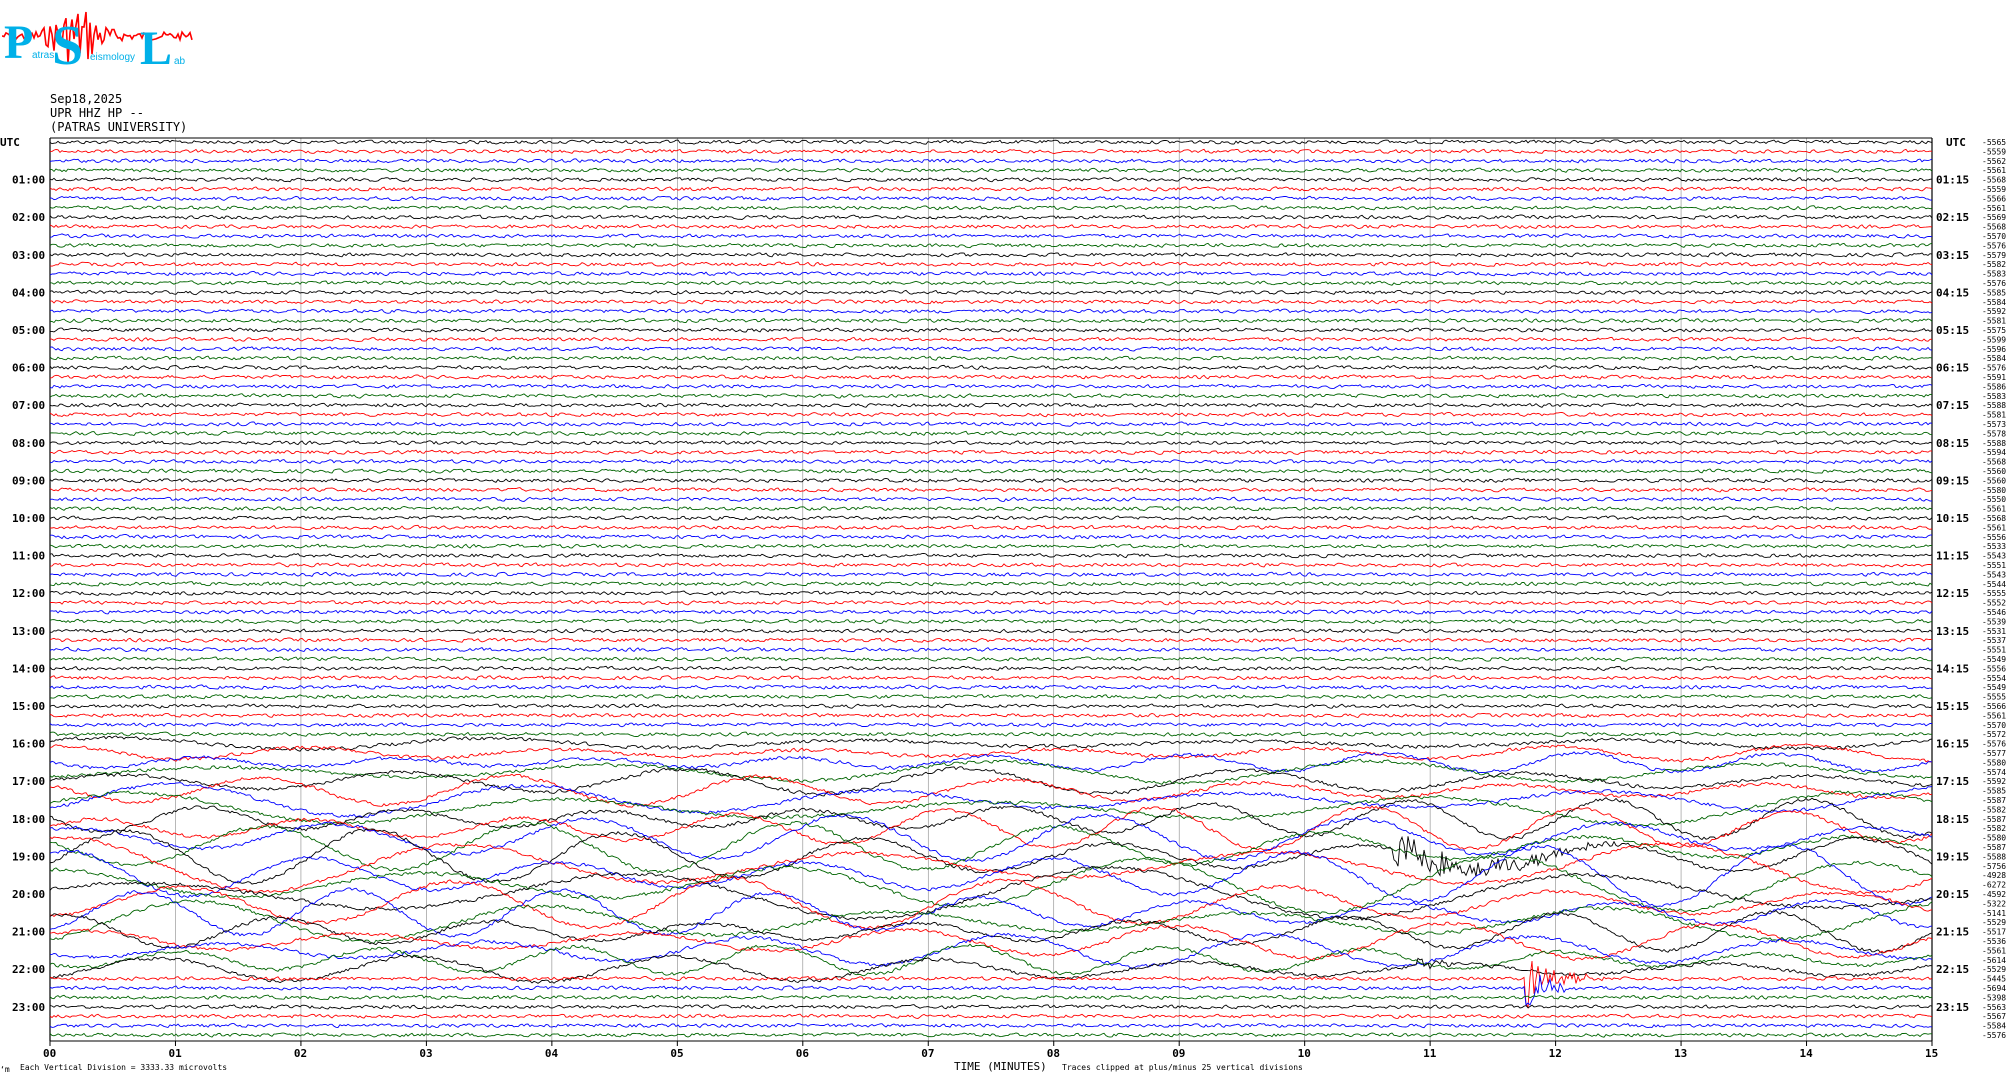  Describe the element at coordinates (676, 1053) in the screenshot. I see `x-tick-label: 05` at that location.